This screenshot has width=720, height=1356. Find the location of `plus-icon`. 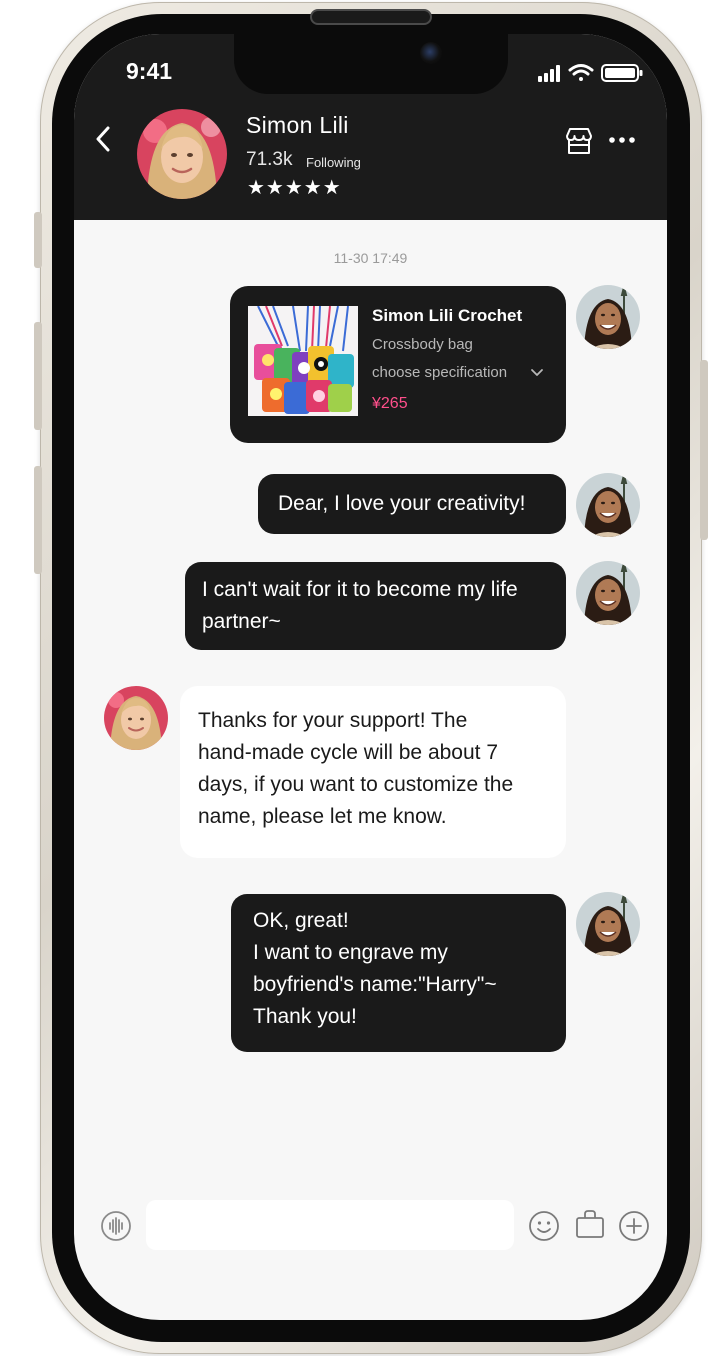

plus-icon is located at coordinates (634, 1226).